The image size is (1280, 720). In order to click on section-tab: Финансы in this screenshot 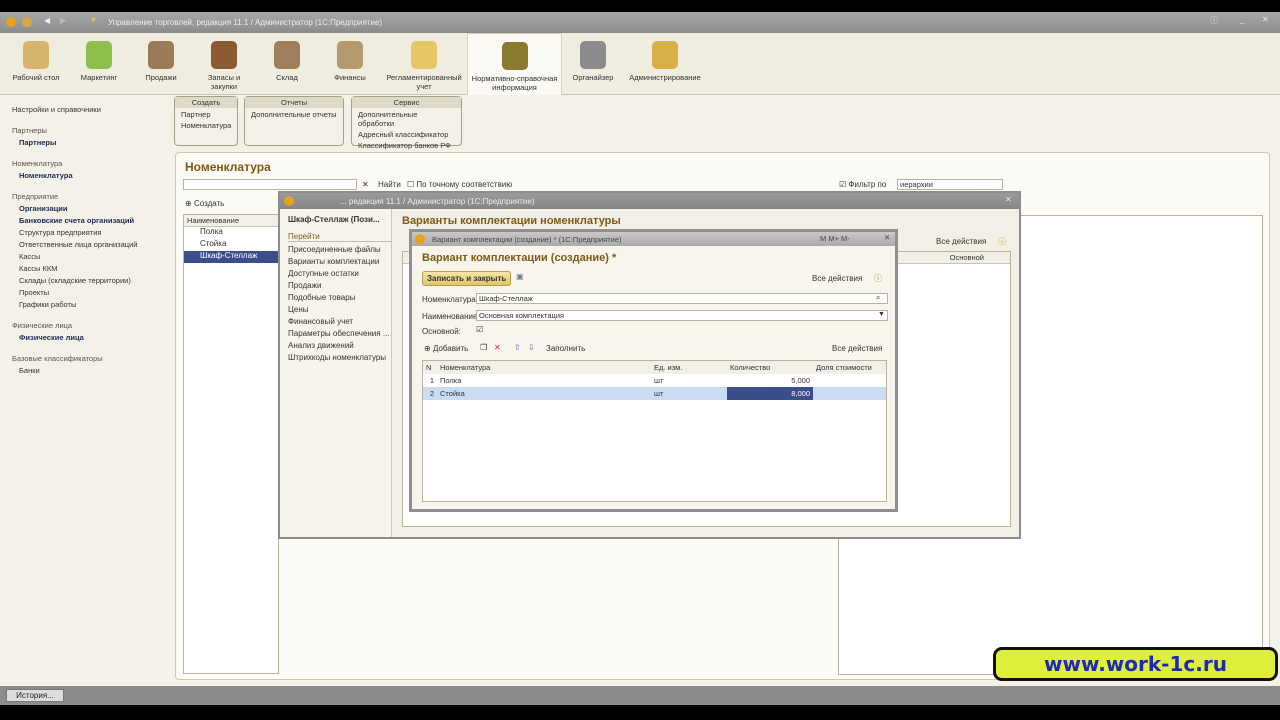, I will do `click(350, 64)`.